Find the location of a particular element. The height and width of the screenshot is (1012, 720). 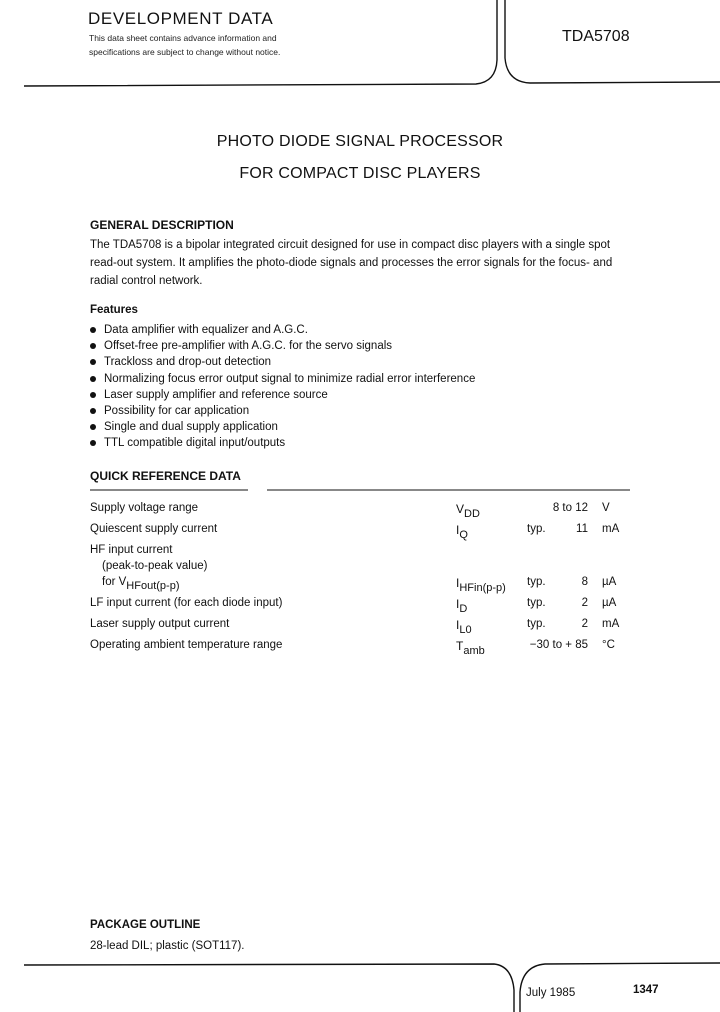

feature-text: Data amplifier with equalizer and A.G.C. is located at coordinates (206, 330).